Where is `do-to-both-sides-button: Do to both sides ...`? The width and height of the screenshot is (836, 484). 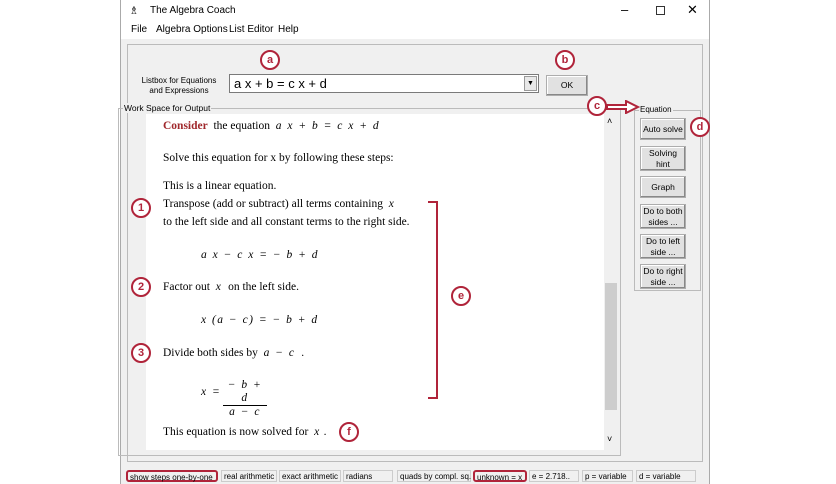 do-to-both-sides-button: Do to both sides ... is located at coordinates (663, 216).